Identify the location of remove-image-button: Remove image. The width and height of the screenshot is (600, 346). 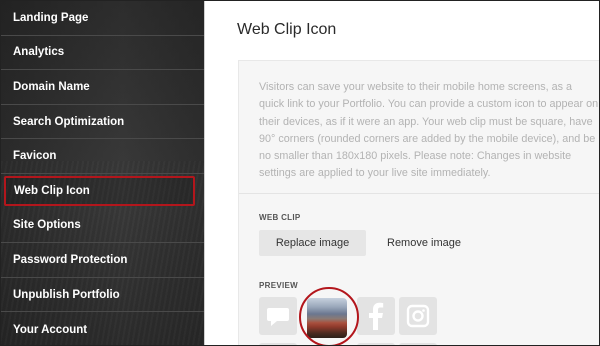
(424, 243).